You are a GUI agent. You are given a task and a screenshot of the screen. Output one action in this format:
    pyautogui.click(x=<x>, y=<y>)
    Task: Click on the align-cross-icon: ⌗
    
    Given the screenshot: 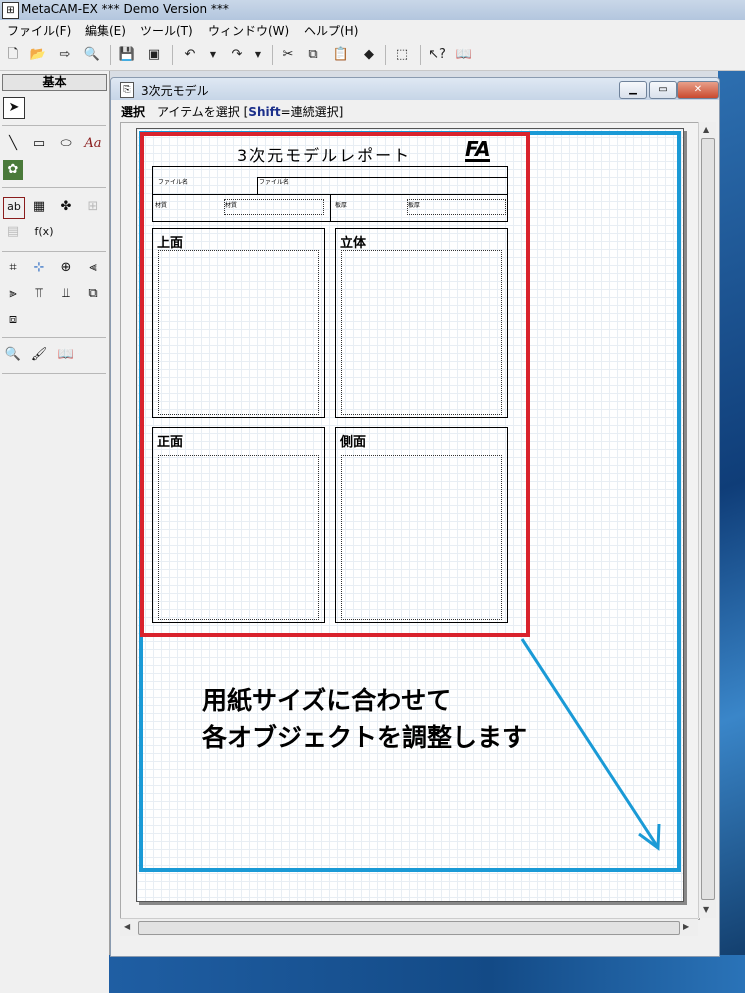 What is the action you would take?
    pyautogui.click(x=13, y=268)
    